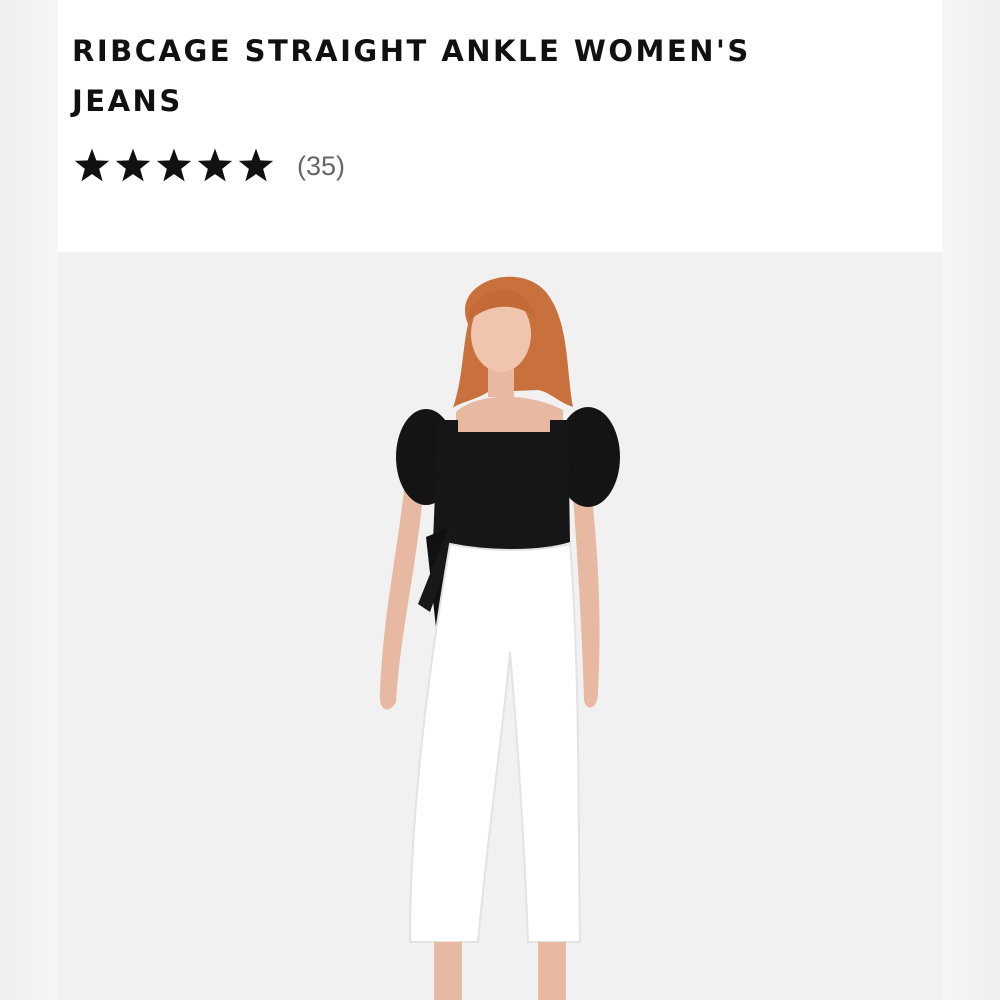 The width and height of the screenshot is (1000, 1000). I want to click on review-count: (35), so click(321, 166).